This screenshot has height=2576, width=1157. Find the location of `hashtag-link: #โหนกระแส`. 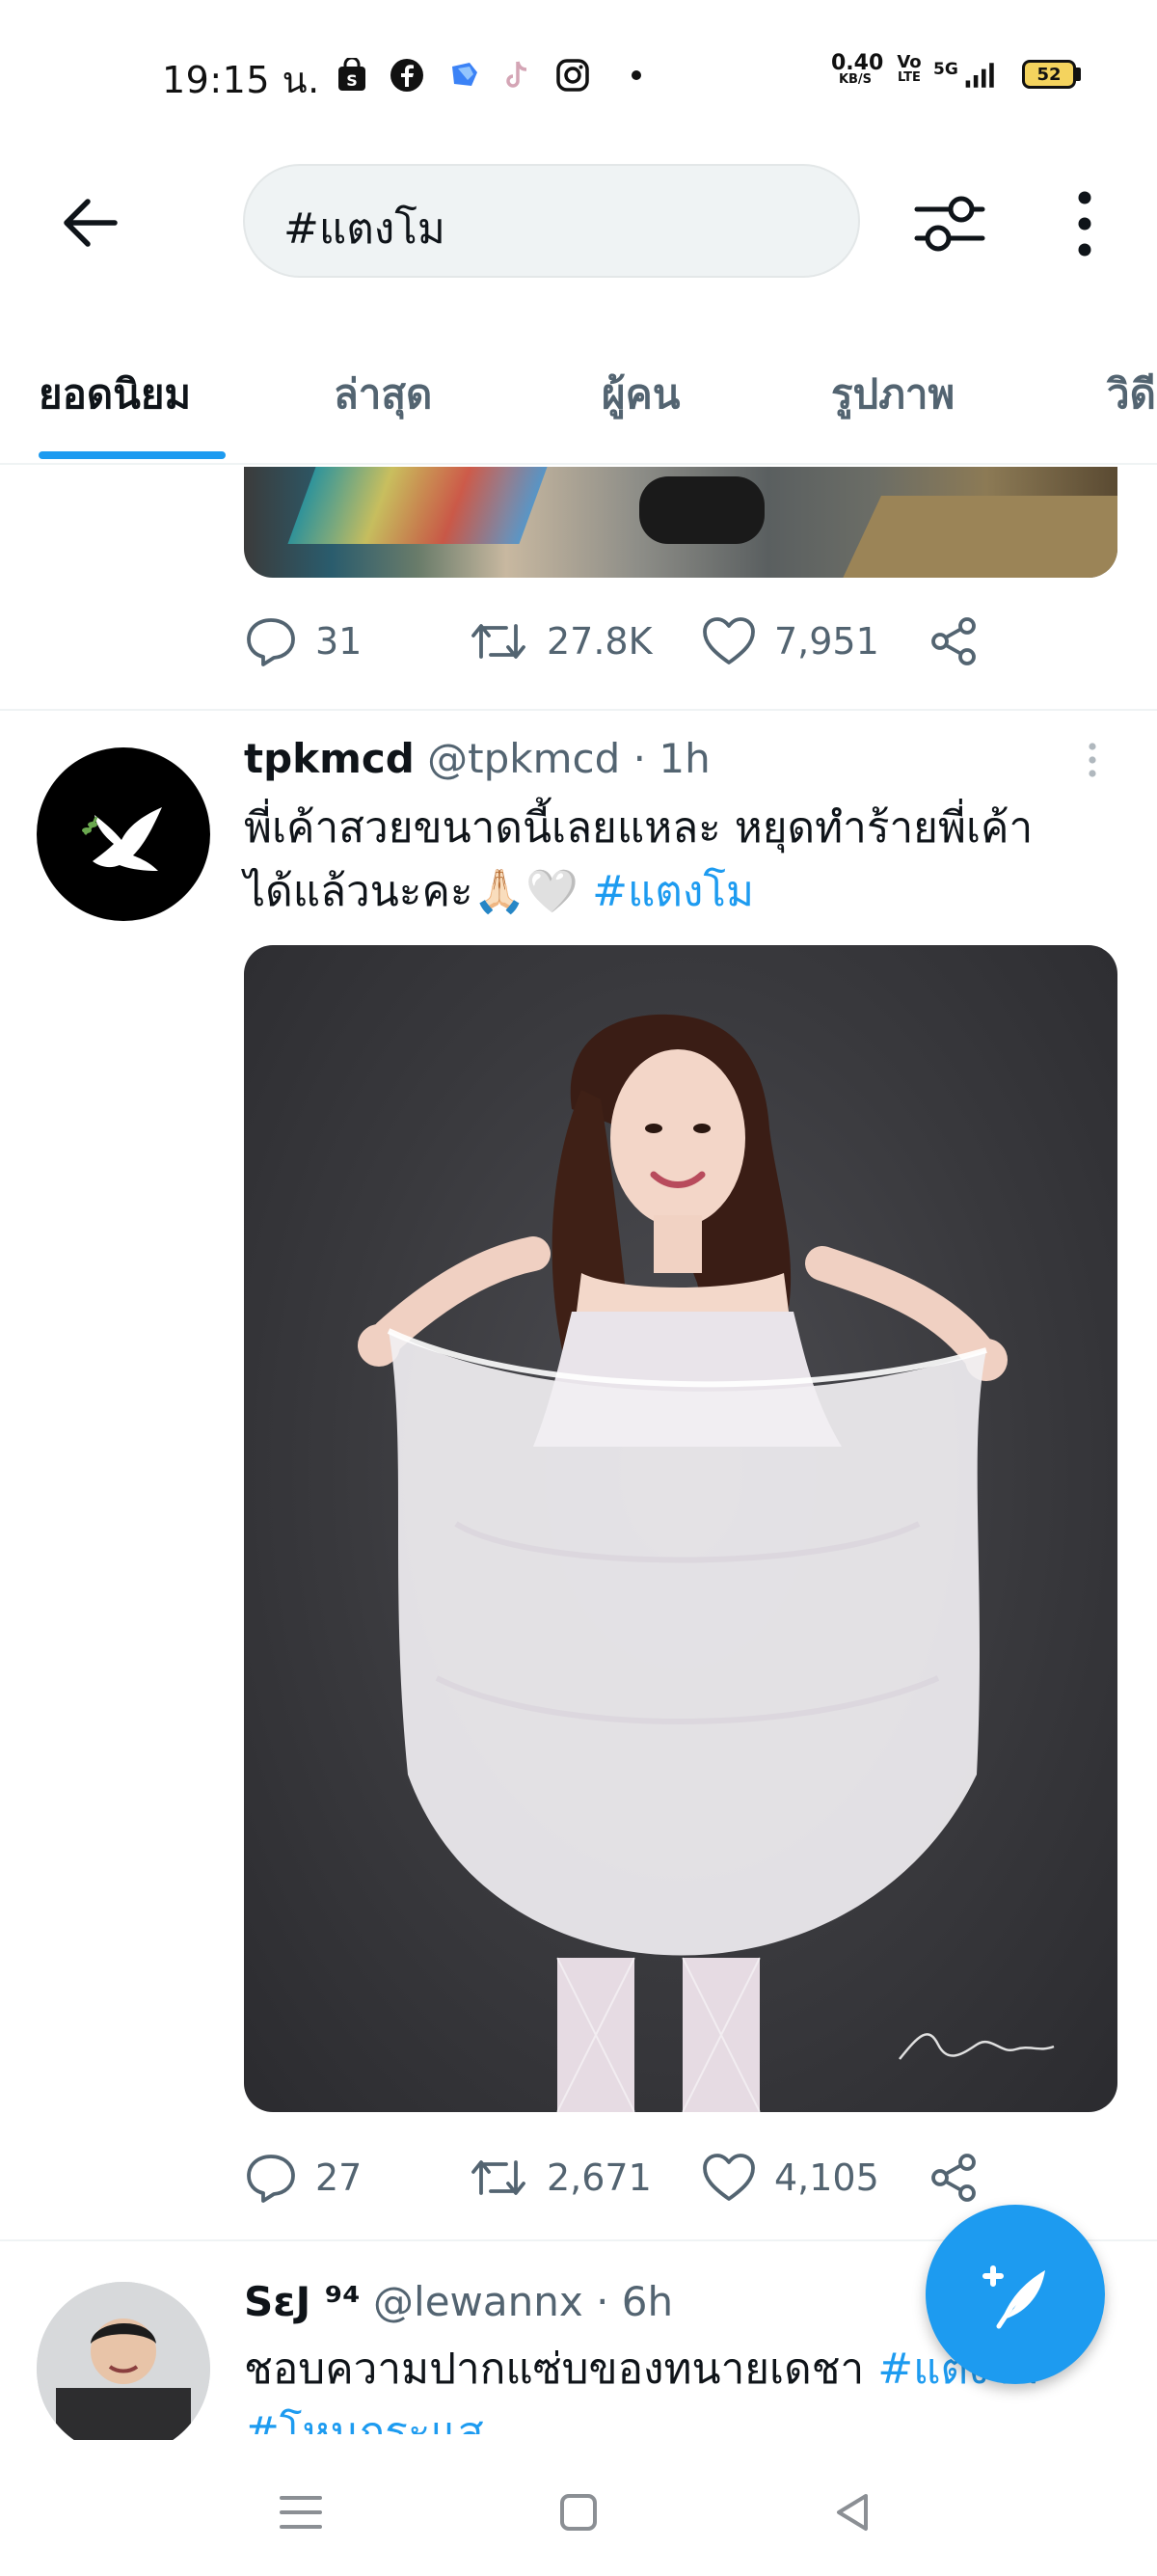

hashtag-link: #โหนกระแส is located at coordinates (364, 2421).